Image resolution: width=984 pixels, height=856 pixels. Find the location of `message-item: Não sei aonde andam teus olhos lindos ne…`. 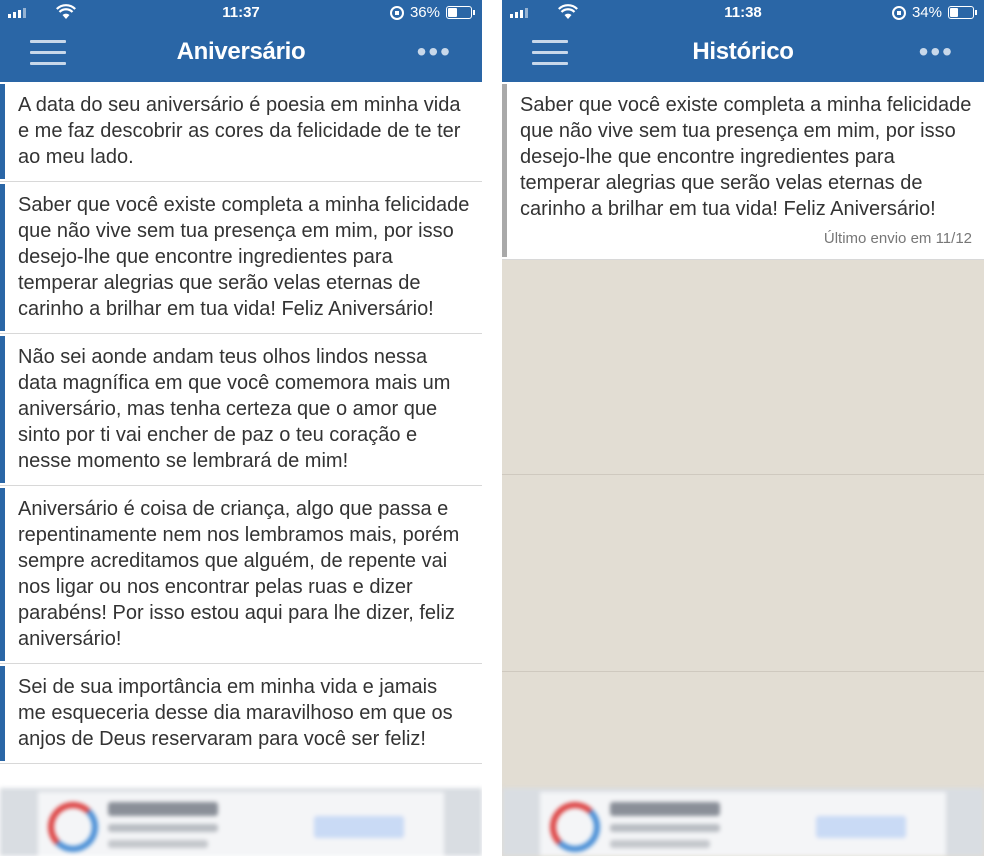

message-item: Não sei aonde andam teus olhos lindos ne… is located at coordinates (241, 410).